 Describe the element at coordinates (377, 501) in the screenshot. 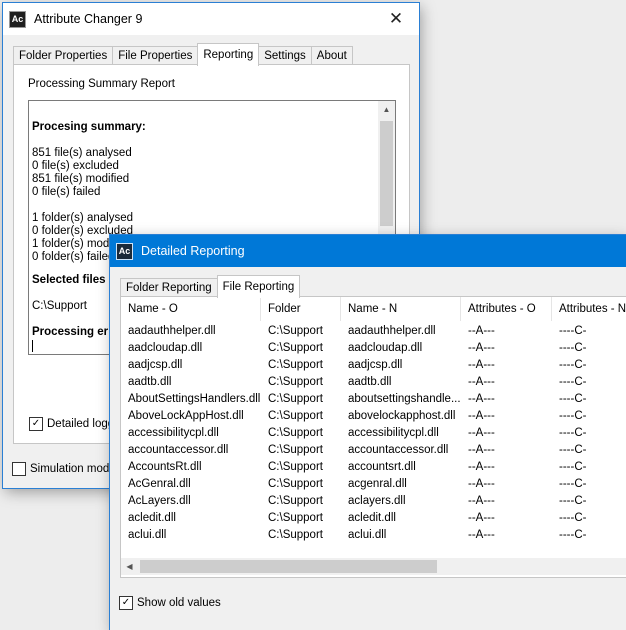

I see `cell-name-new: aclayers.dll` at that location.